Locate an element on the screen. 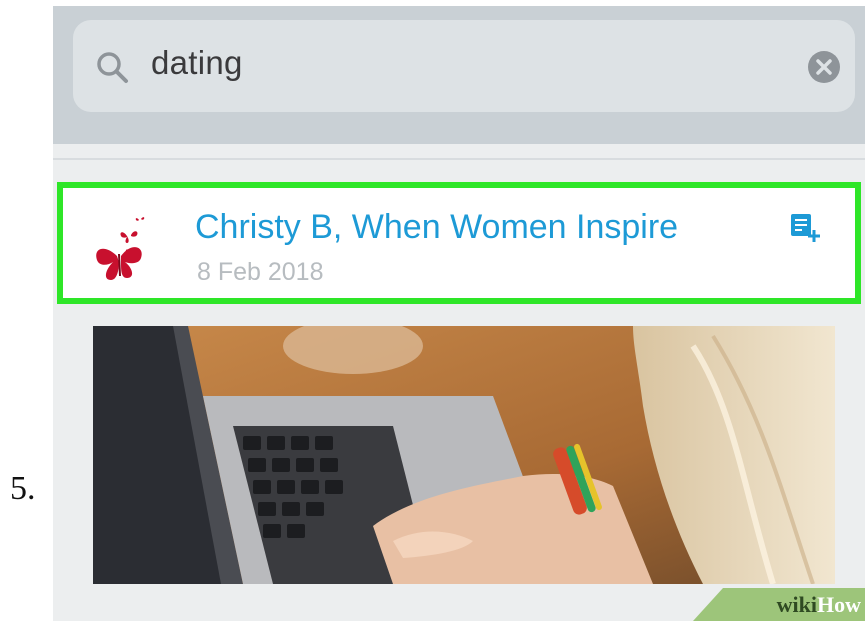 The image size is (865, 621). result-date: 8 Feb 2018 is located at coordinates (260, 272).